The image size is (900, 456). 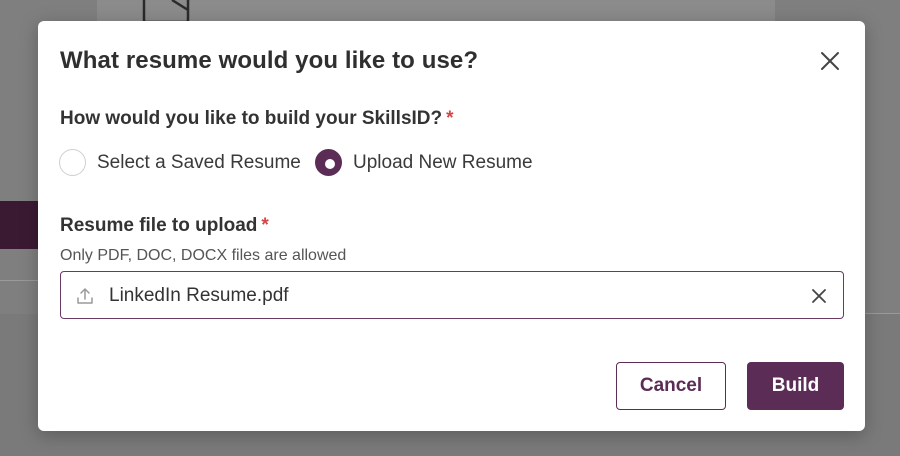 I want to click on build-button: Build, so click(x=795, y=386).